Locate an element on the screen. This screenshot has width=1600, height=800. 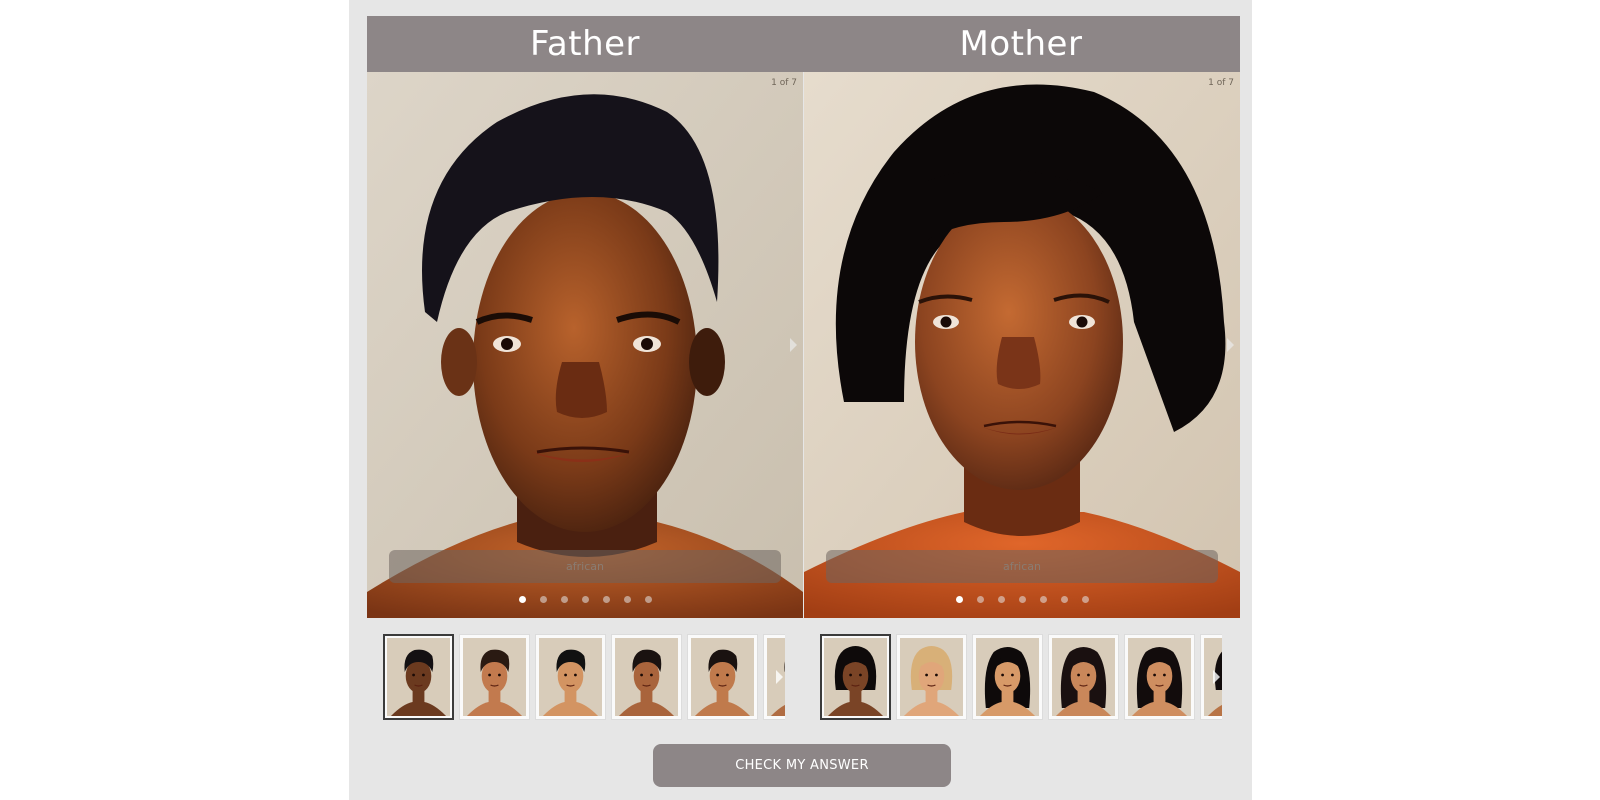
father-next-arrow-icon is located at coordinates (793, 345).